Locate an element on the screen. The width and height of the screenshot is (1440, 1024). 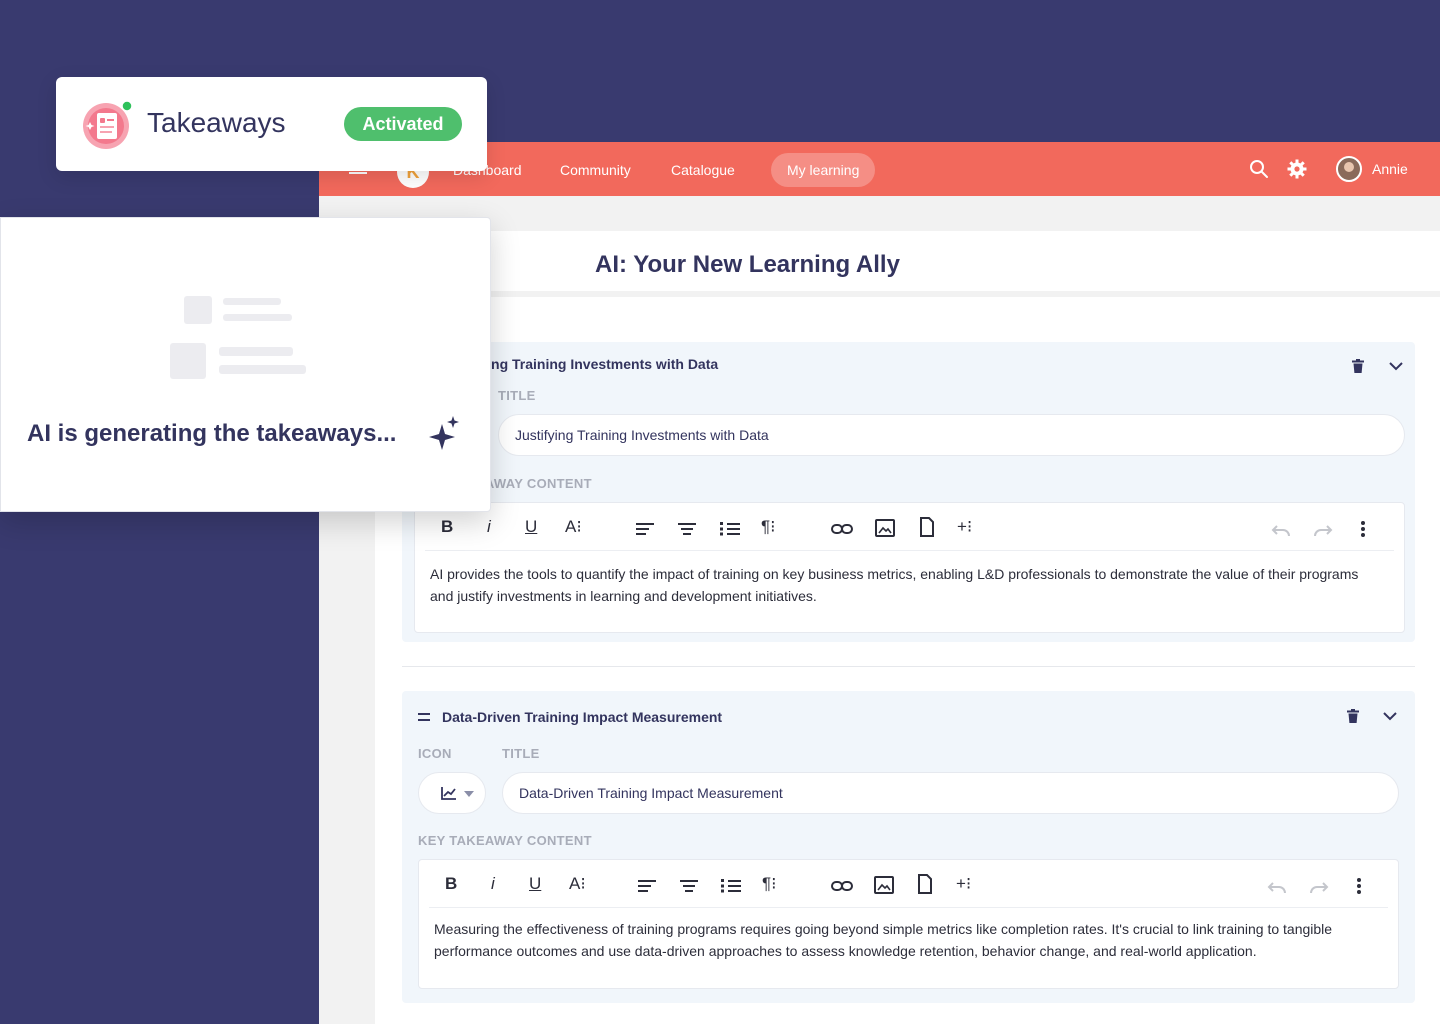
drag-handle-icon is located at coordinates (424, 717).